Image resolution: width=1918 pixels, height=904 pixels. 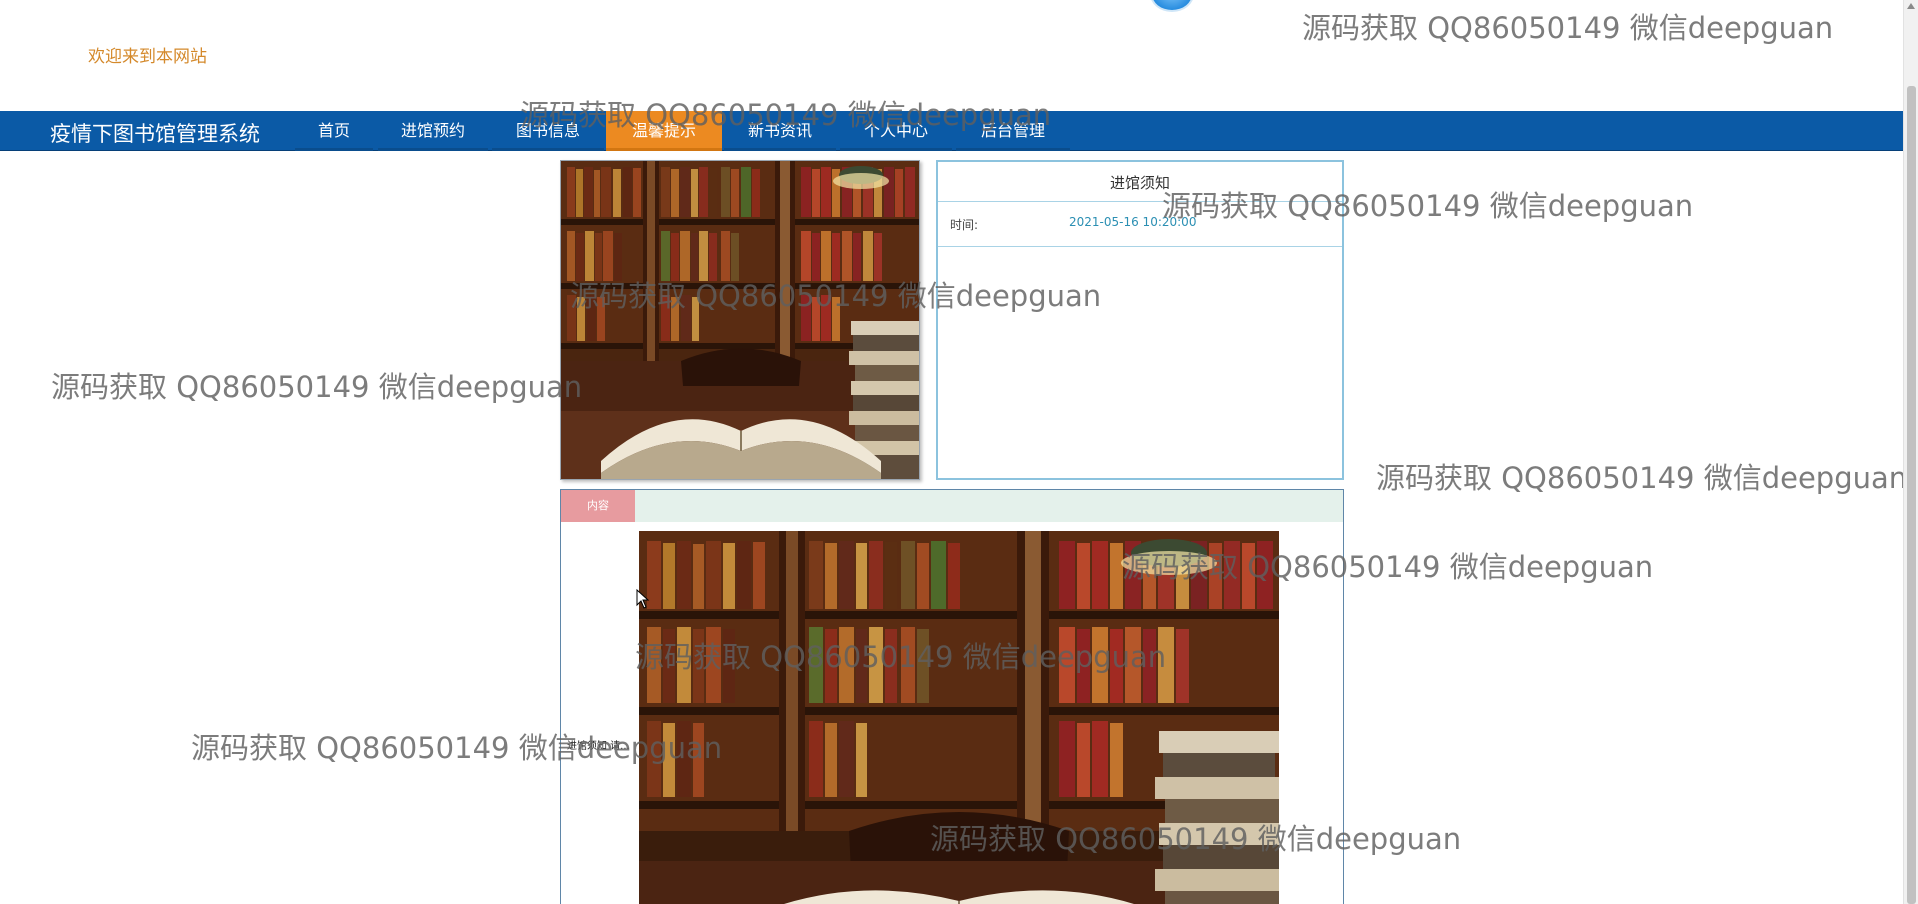 I want to click on nav-item-profile: 个人中心, so click(x=896, y=131).